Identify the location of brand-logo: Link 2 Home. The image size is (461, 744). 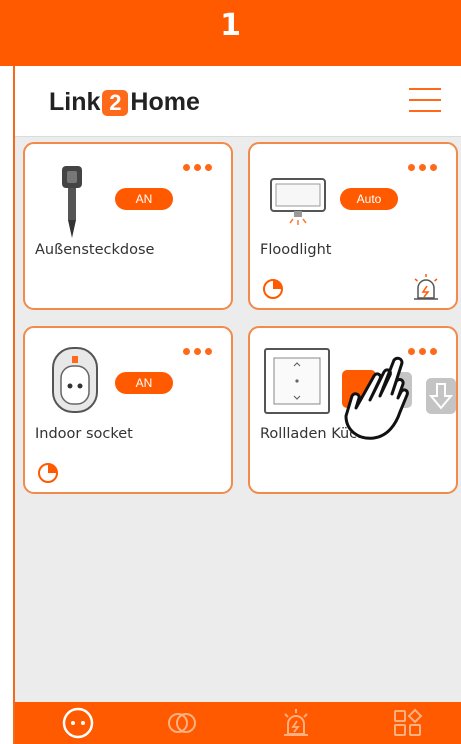
(124, 102).